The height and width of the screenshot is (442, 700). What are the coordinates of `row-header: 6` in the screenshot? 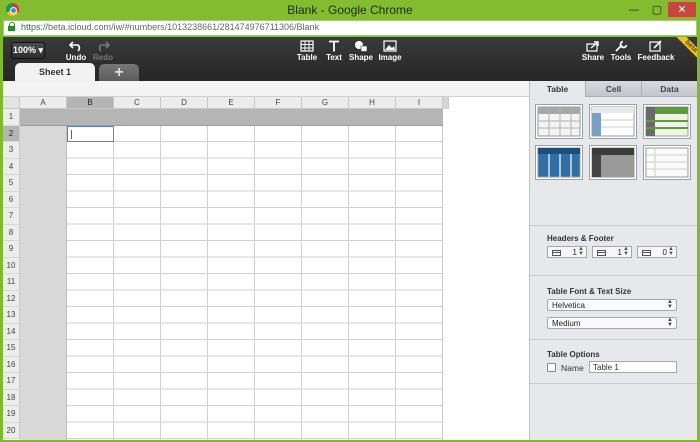 It's located at (11, 199).